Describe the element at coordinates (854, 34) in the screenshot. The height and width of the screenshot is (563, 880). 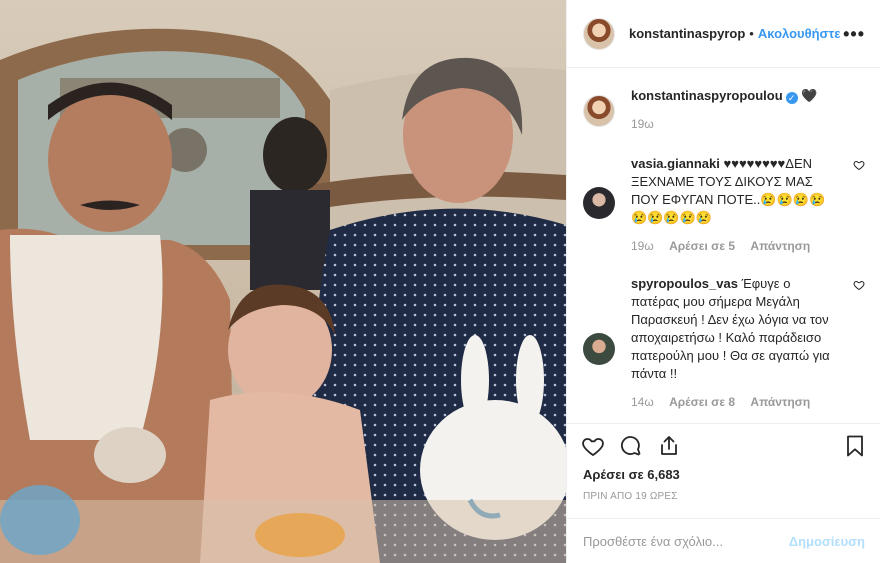
I see `more-options-icon: •••` at that location.